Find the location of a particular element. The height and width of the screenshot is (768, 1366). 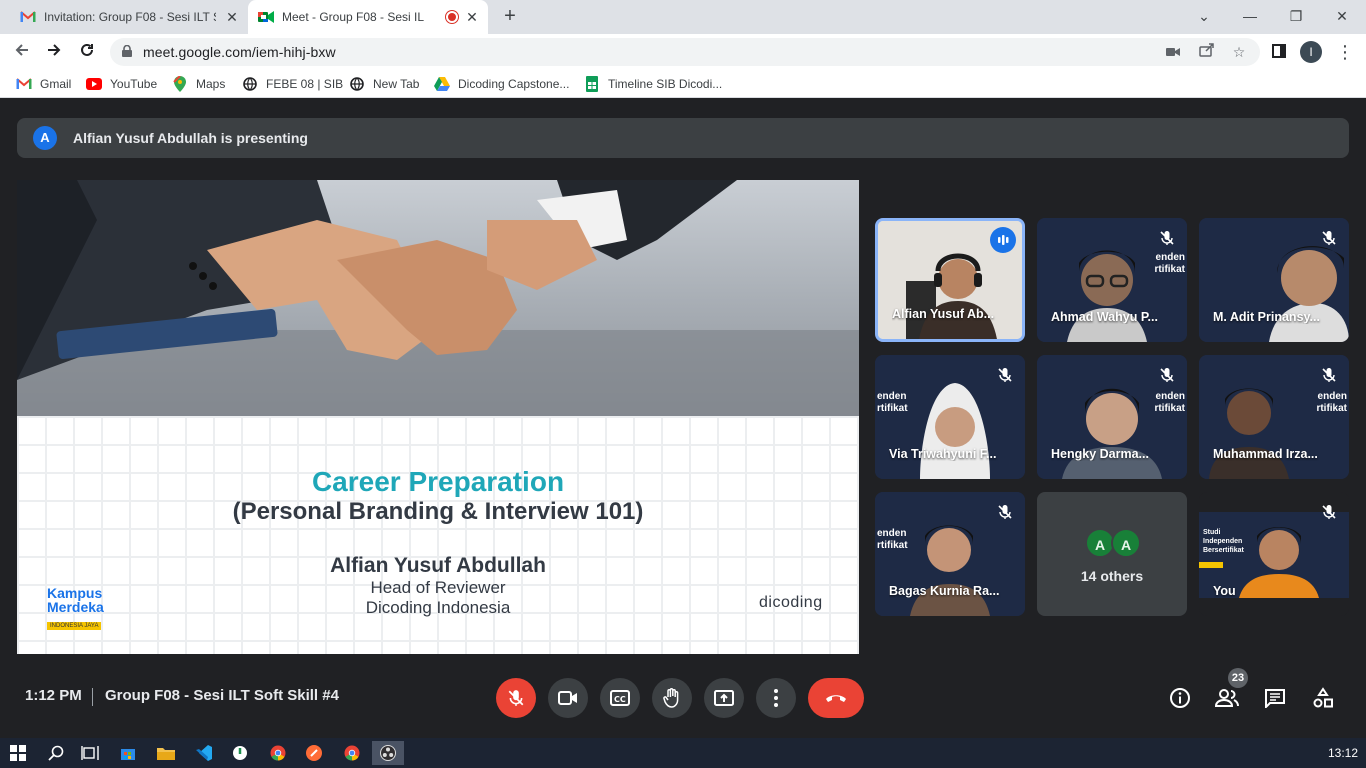

gmail-icon is located at coordinates (28, 17).